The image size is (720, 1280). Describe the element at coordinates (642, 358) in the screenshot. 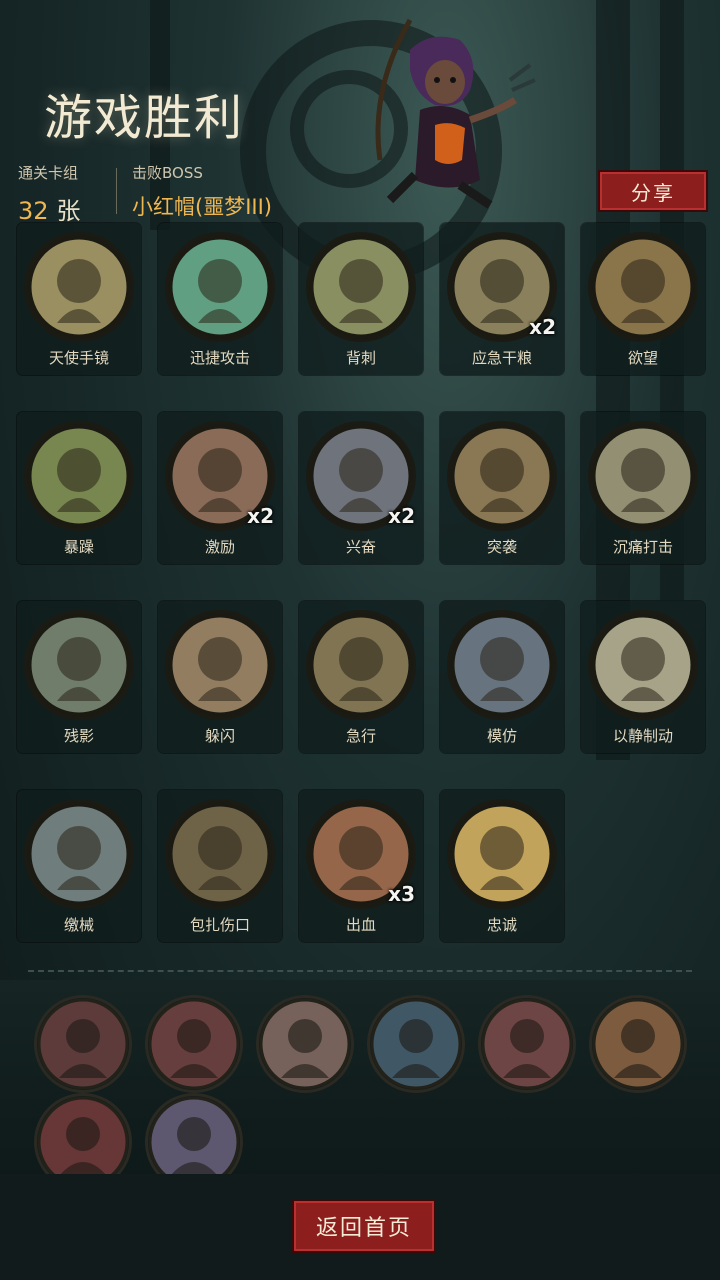

I see `card-name: 欲望` at that location.